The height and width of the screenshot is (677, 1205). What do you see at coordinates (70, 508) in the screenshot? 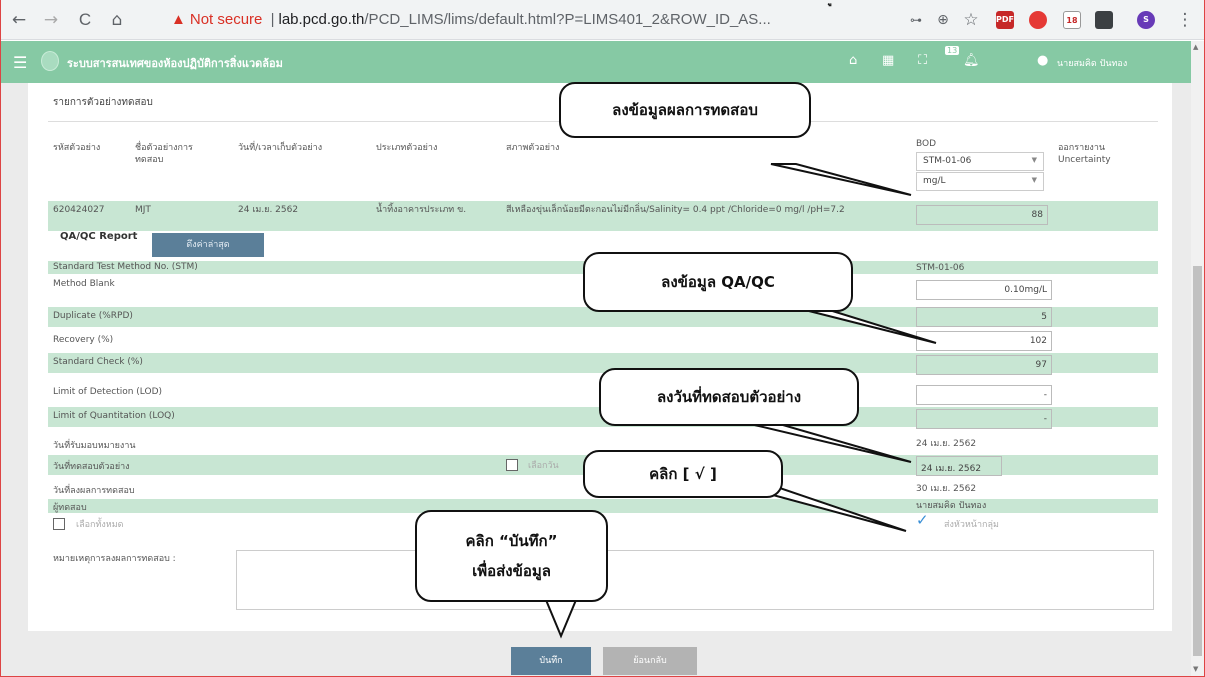
I see `tester-label: ผู้ทดสอบ` at bounding box center [70, 508].